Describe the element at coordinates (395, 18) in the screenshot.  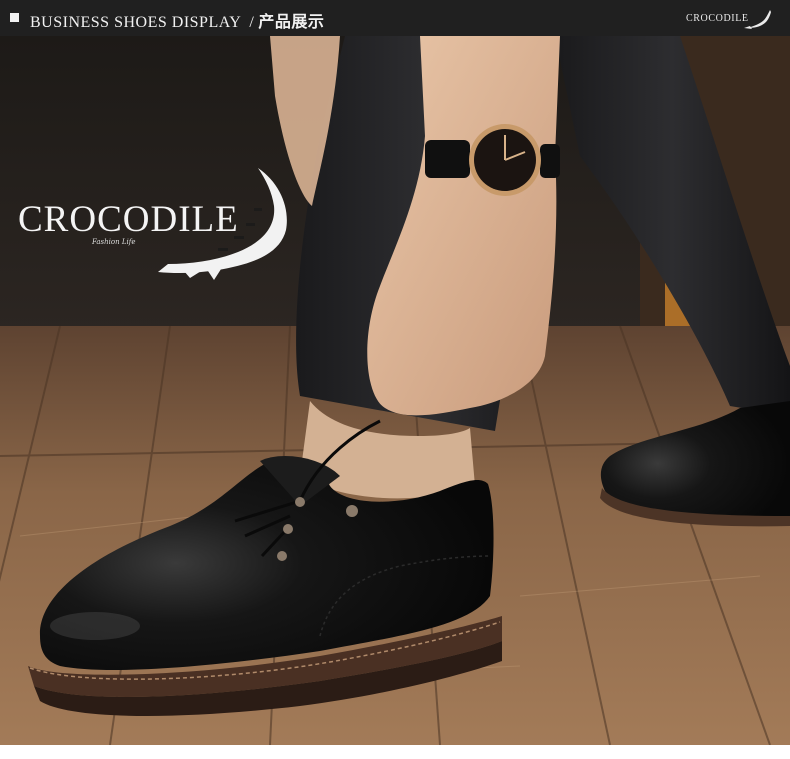
I see `header-bar: BUSINESS SHOES DISPLAY / 产品展示 CROCODILE` at that location.